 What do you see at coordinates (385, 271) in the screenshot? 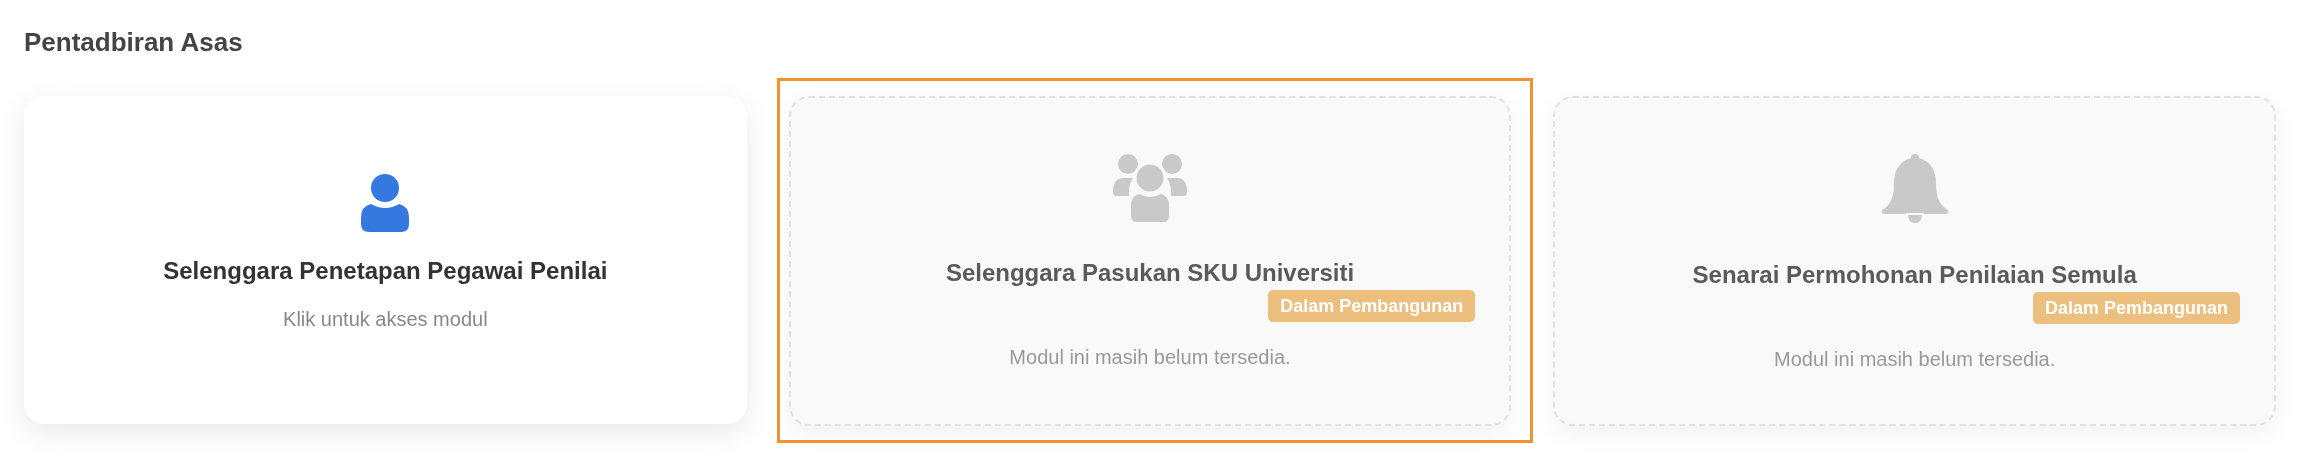
I see `module-title: Selenggara Penetapan Pegawai Penilai` at bounding box center [385, 271].